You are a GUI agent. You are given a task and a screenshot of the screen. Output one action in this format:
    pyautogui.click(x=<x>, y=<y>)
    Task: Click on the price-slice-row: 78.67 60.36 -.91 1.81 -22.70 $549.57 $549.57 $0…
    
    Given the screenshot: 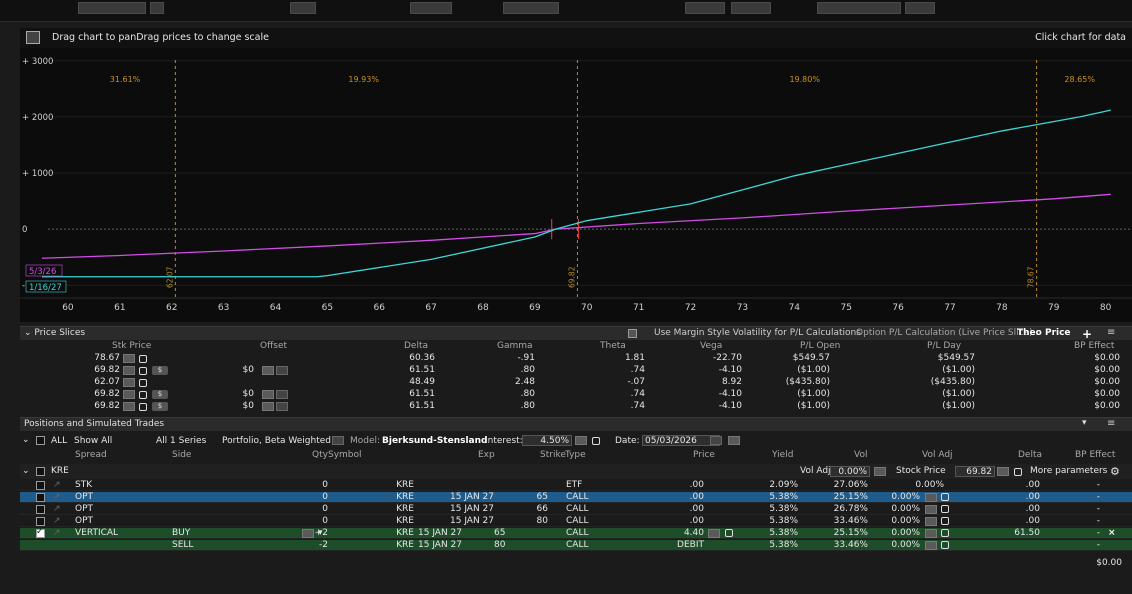 What is the action you would take?
    pyautogui.click(x=576, y=358)
    